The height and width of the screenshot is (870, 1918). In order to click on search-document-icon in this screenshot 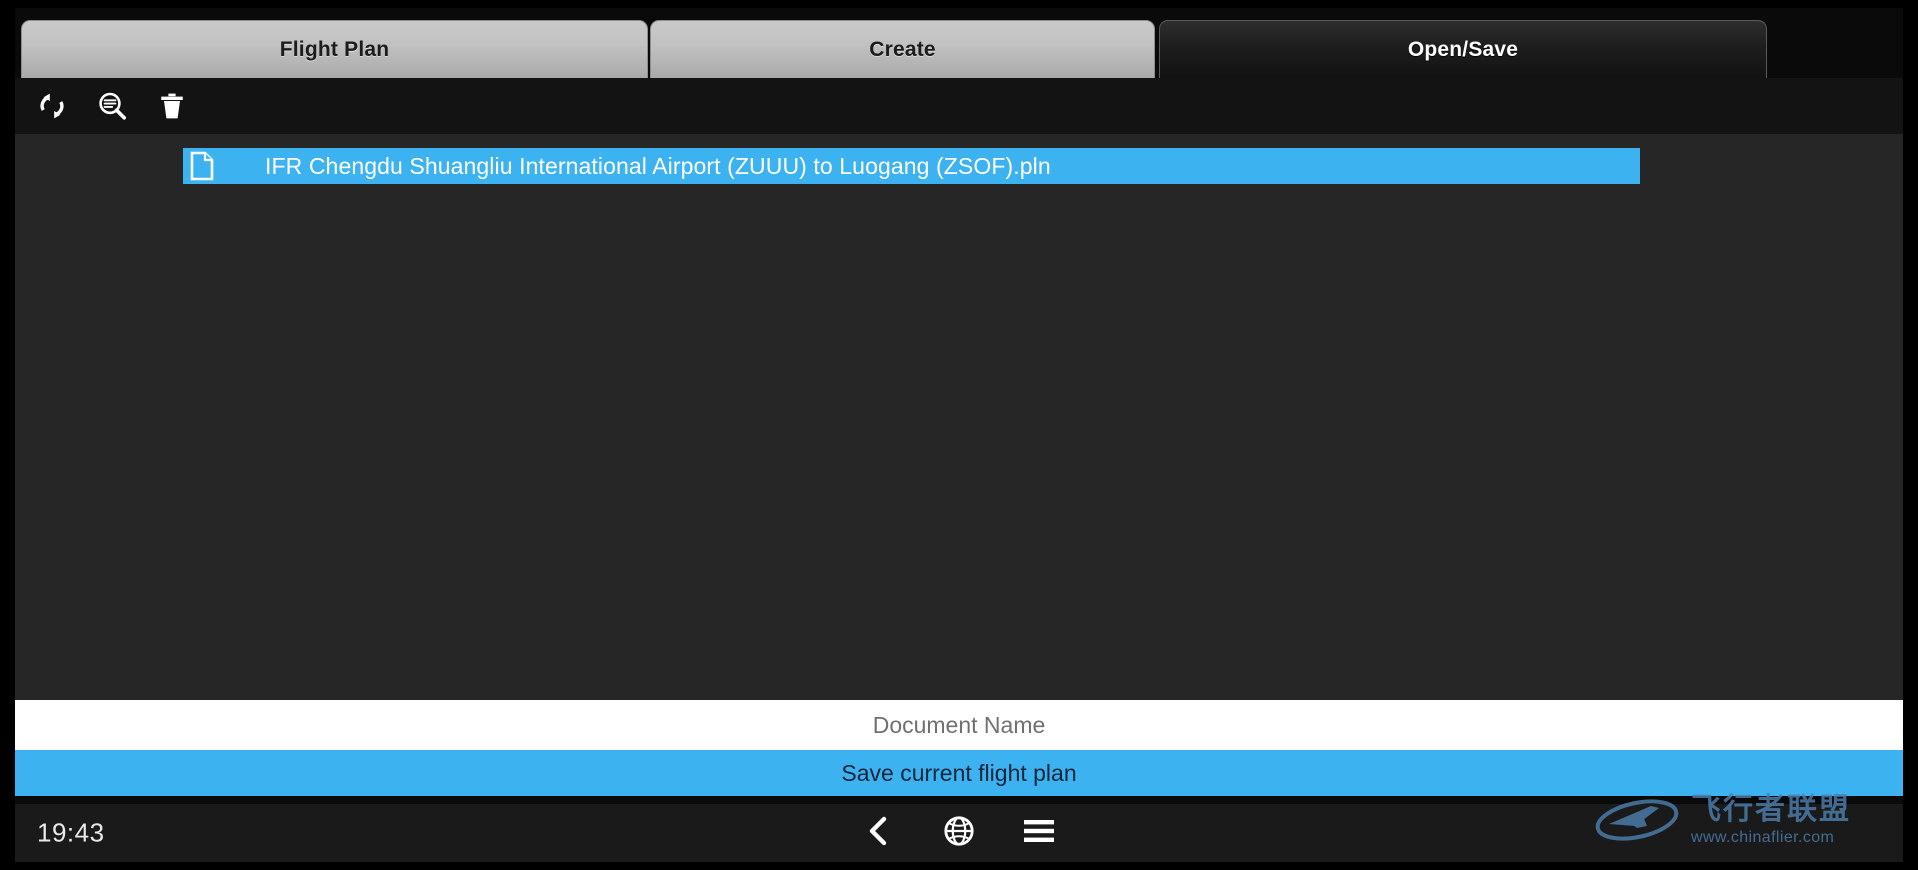, I will do `click(112, 106)`.